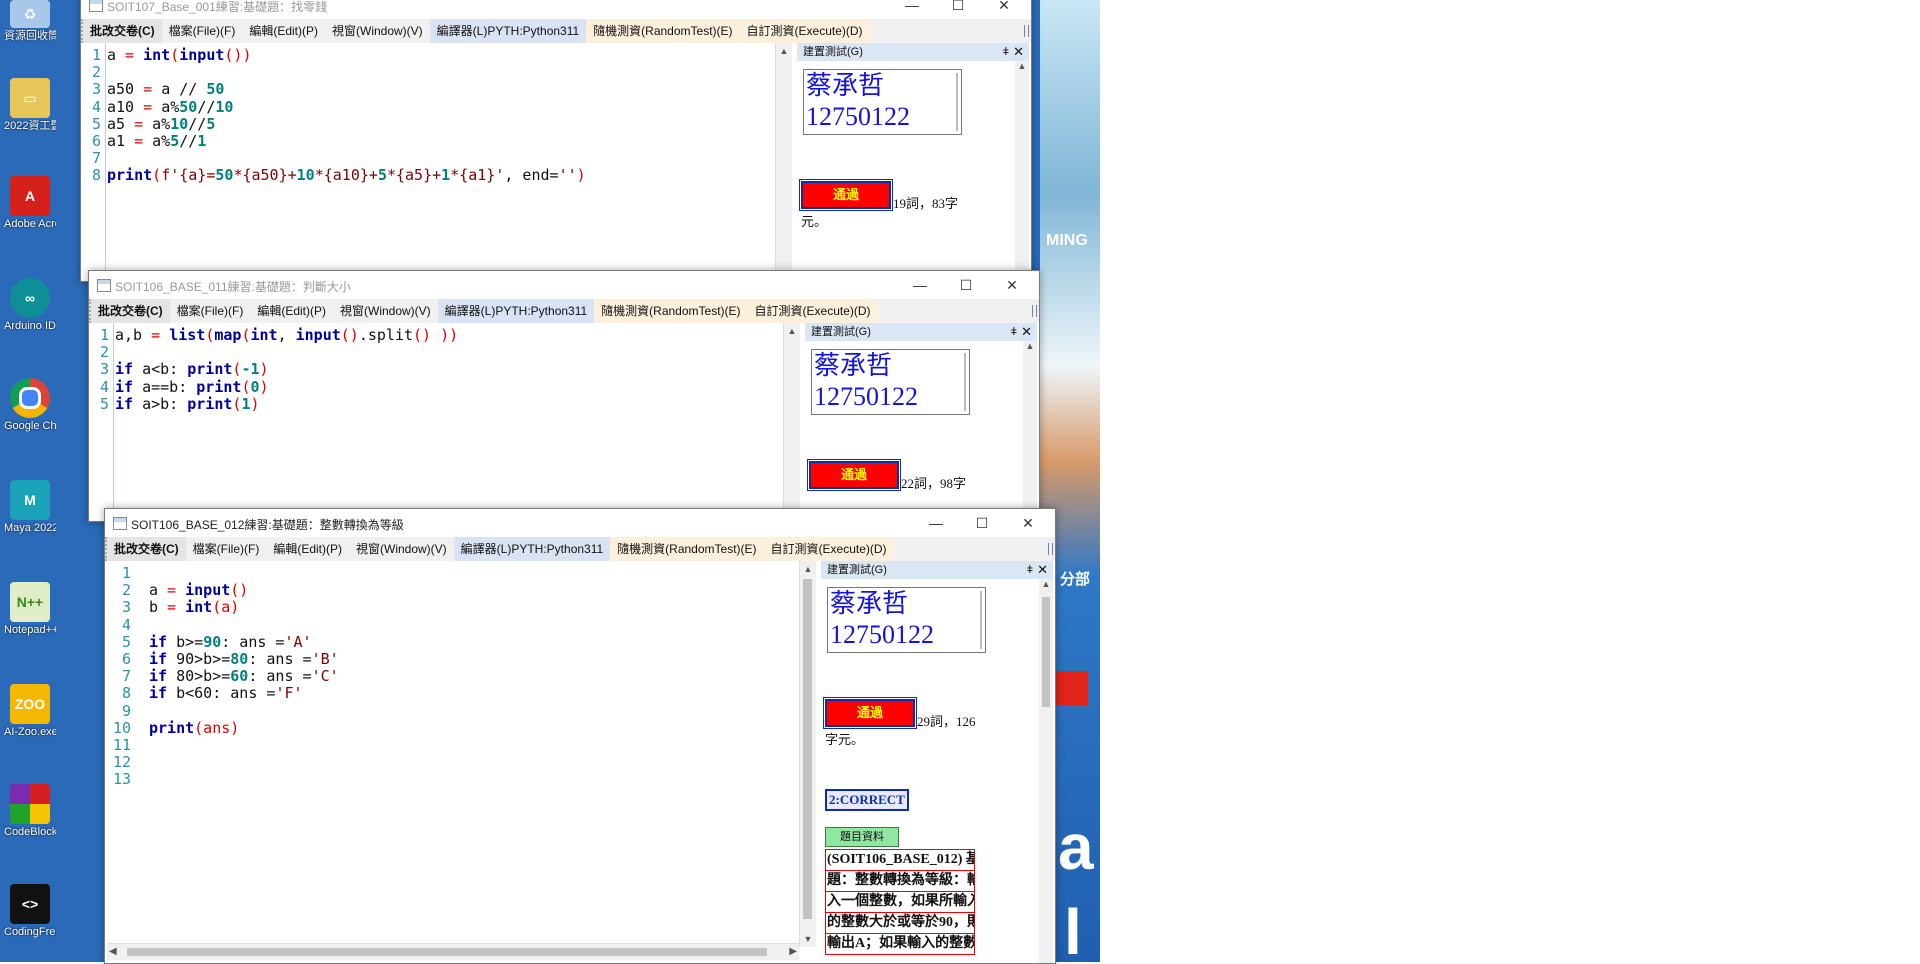 The height and width of the screenshot is (964, 1920). I want to click on scroll-left-arrow: ◀, so click(113, 952).